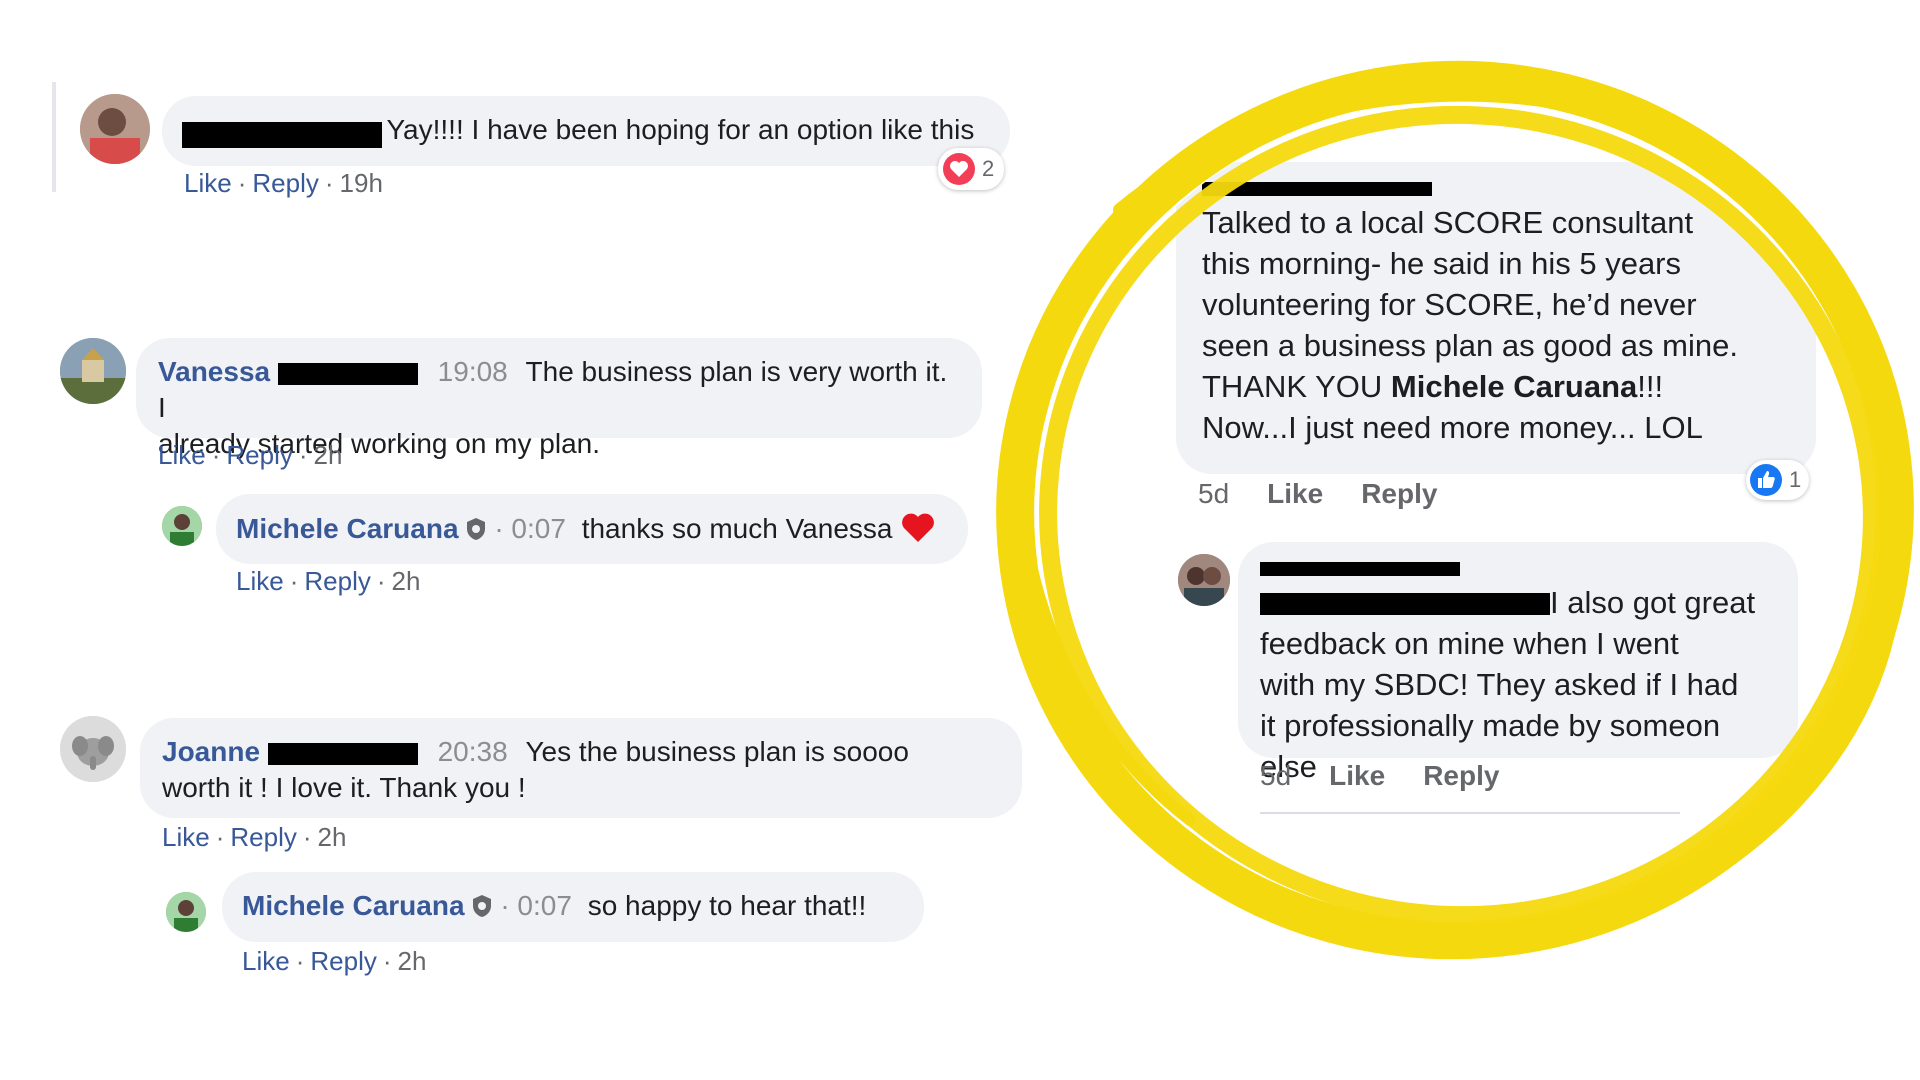 Image resolution: width=1920 pixels, height=1080 pixels. What do you see at coordinates (214, 371) in the screenshot?
I see `commenter-name: Vanessa` at bounding box center [214, 371].